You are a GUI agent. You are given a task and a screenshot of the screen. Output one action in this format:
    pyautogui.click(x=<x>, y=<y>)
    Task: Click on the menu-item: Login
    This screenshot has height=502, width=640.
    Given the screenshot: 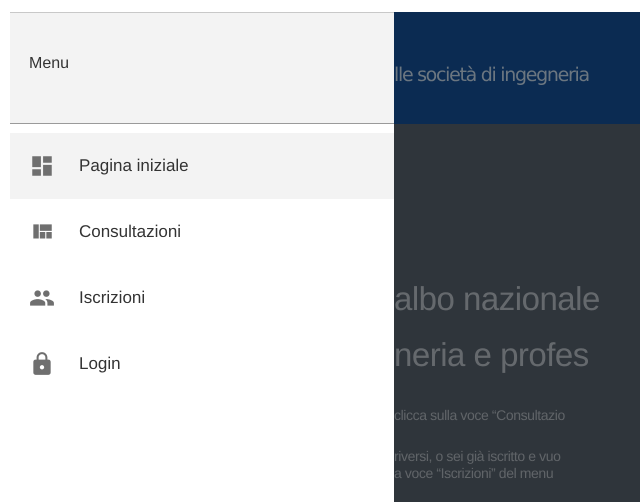 What is the action you would take?
    pyautogui.click(x=202, y=364)
    